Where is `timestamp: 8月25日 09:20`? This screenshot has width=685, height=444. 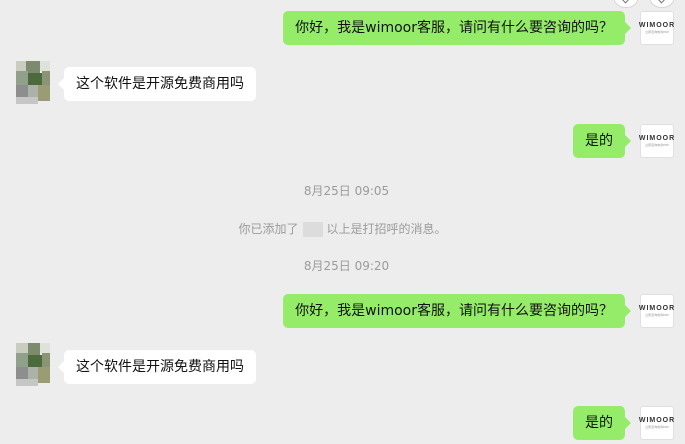
timestamp: 8月25日 09:20 is located at coordinates (346, 266).